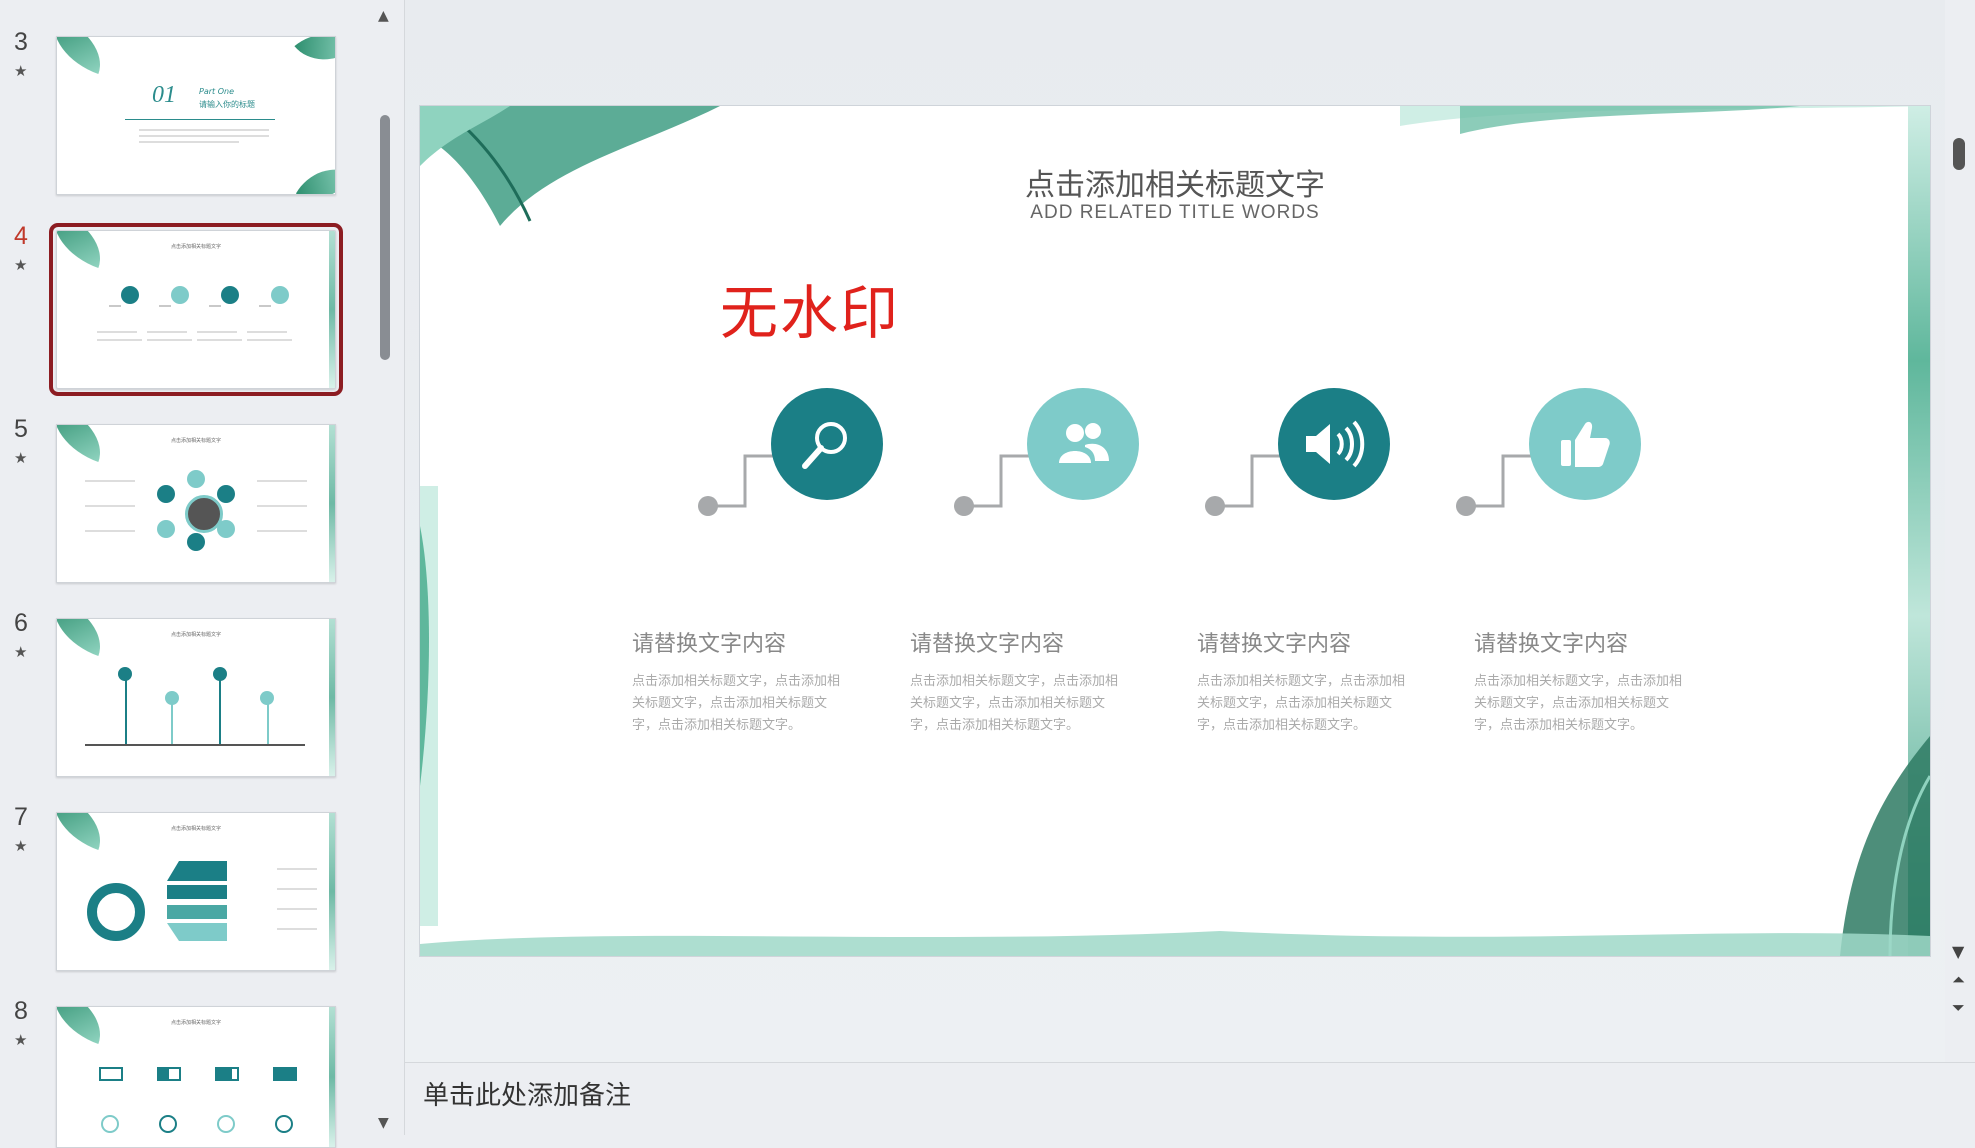 This screenshot has height=1148, width=1975. I want to click on magnifier-icon, so click(827, 444).